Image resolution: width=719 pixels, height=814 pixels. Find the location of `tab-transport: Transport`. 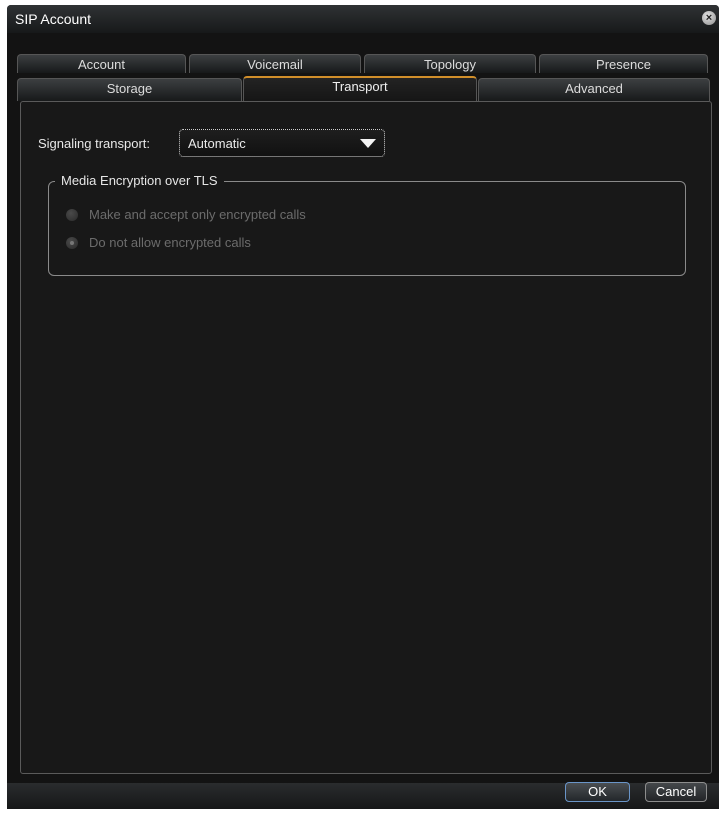

tab-transport: Transport is located at coordinates (360, 89).